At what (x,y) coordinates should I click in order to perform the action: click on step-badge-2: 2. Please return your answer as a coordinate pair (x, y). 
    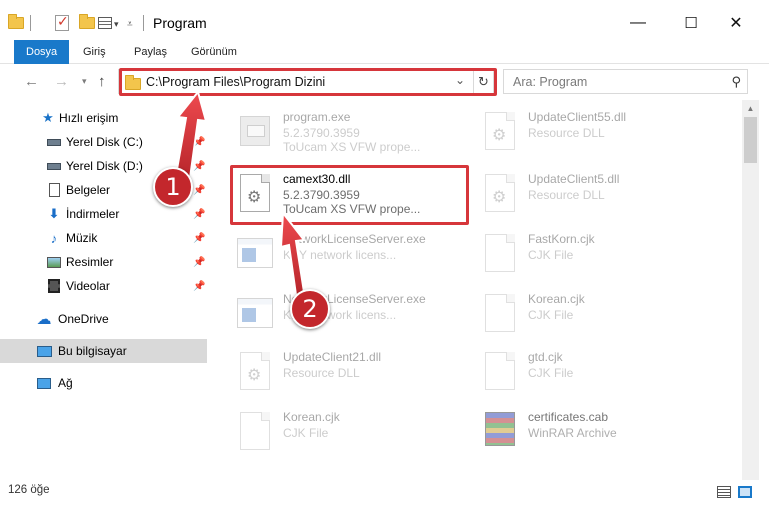
    Looking at the image, I should click on (310, 309).